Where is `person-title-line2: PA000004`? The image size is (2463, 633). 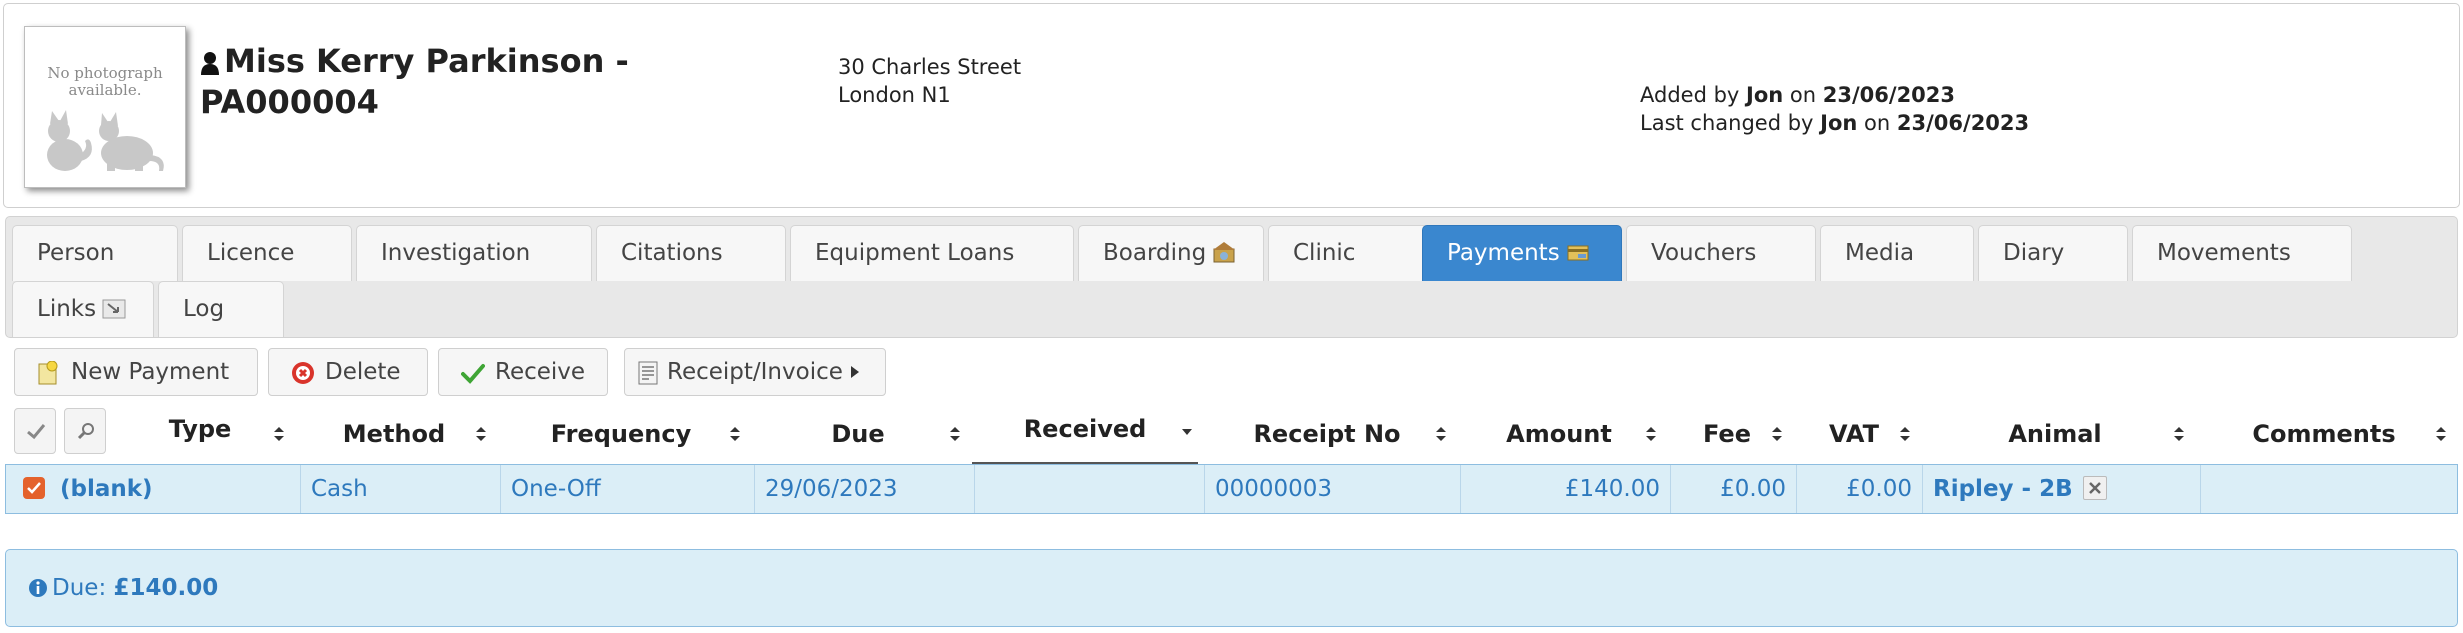 person-title-line2: PA000004 is located at coordinates (289, 102).